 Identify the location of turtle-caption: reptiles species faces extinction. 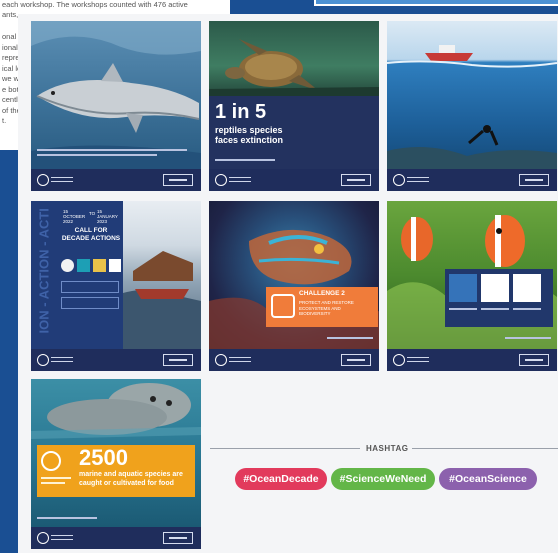
(249, 135).